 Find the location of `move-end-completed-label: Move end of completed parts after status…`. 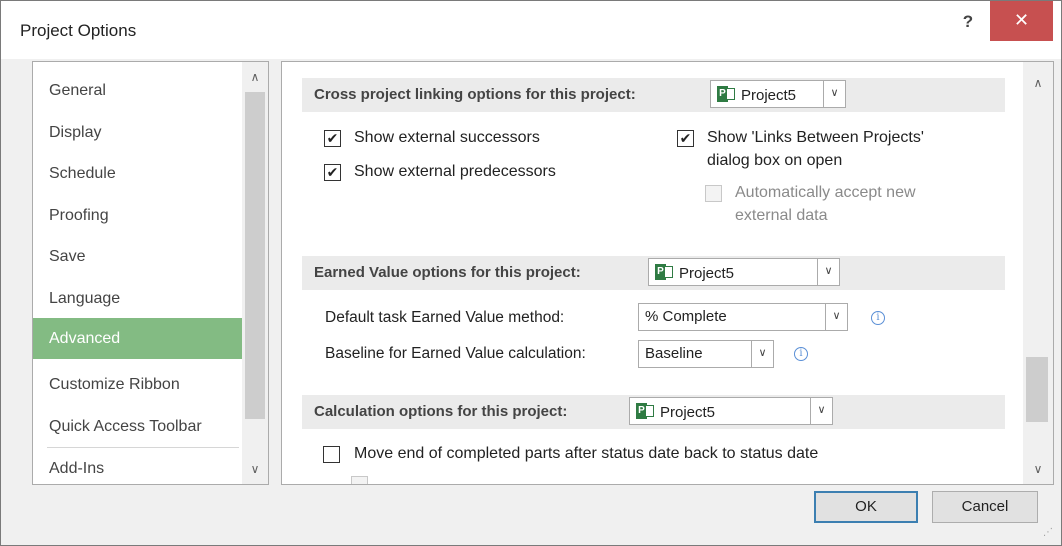

move-end-completed-label: Move end of completed parts after status… is located at coordinates (586, 453).